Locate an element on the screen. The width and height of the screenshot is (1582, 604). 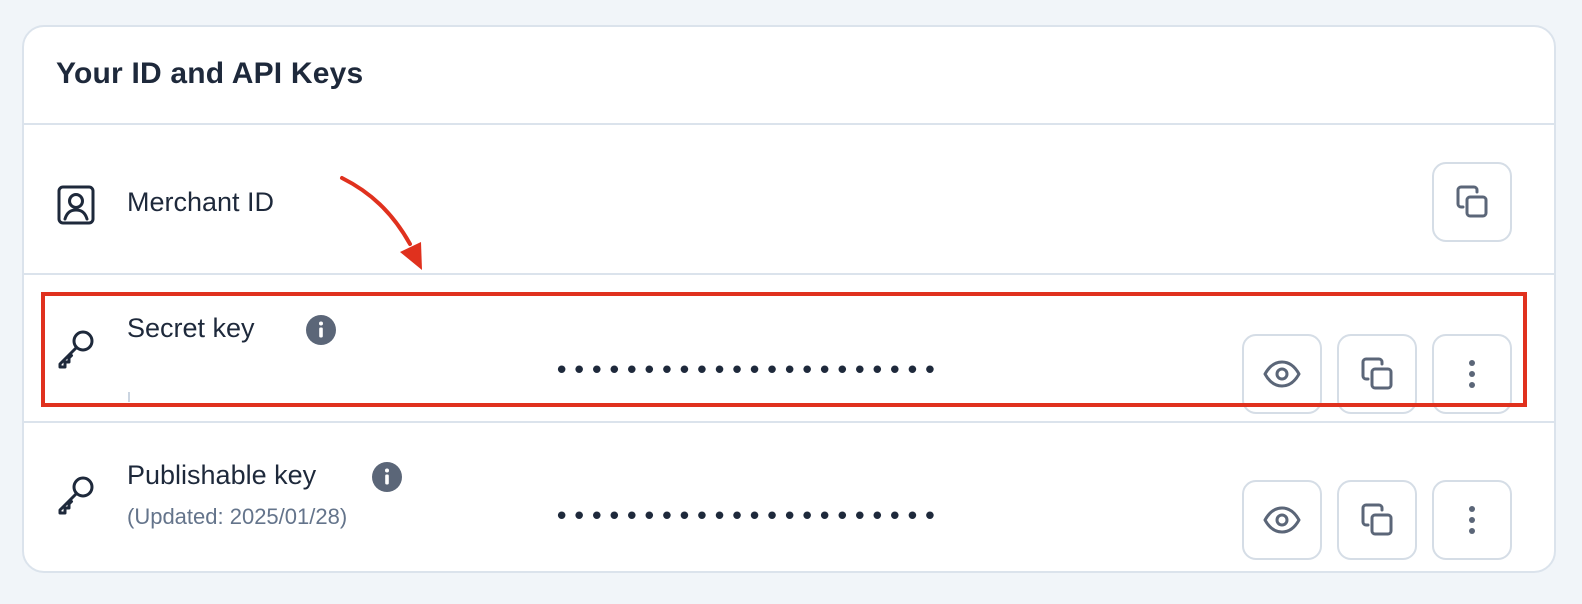
merchant-id-label: Merchant ID is located at coordinates (201, 202).